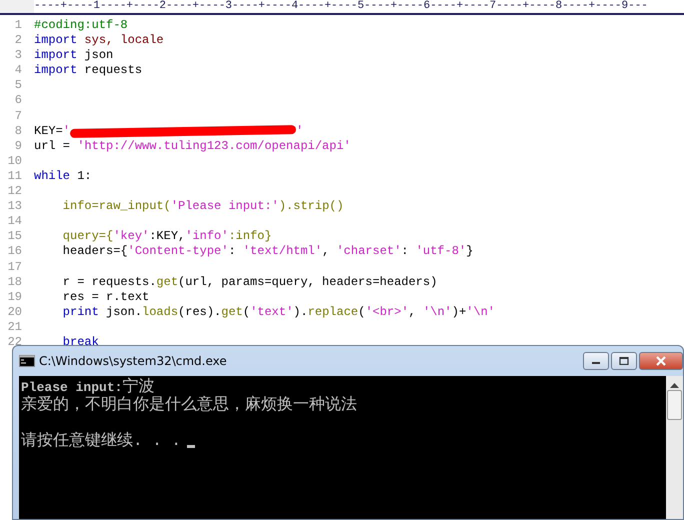 This screenshot has height=520, width=684. Describe the element at coordinates (14, 161) in the screenshot. I see `line-number: 10` at that location.